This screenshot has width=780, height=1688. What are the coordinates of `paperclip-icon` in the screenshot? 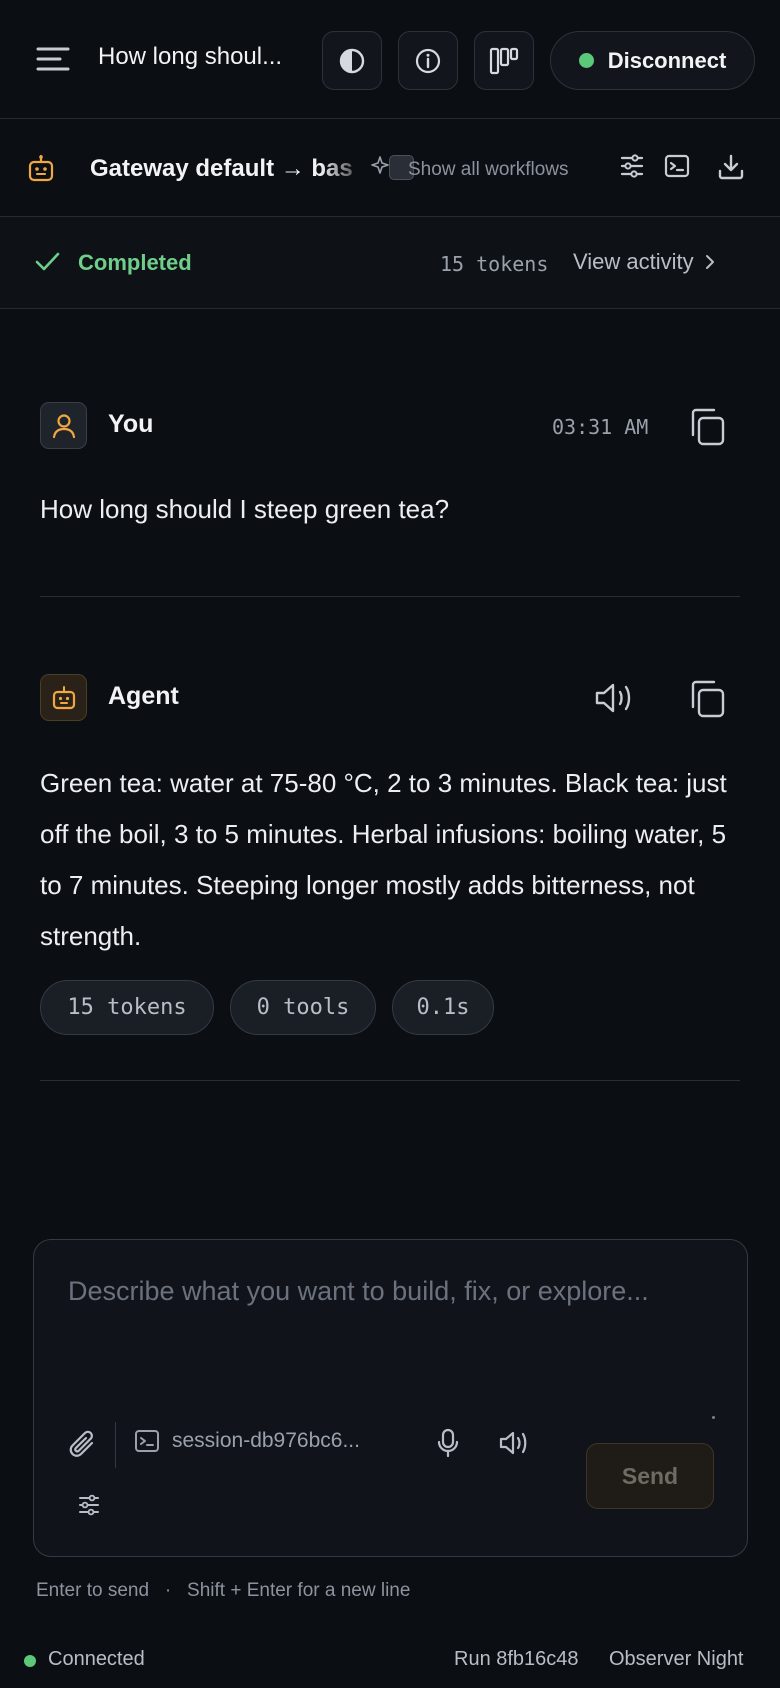 It's located at (83, 1445).